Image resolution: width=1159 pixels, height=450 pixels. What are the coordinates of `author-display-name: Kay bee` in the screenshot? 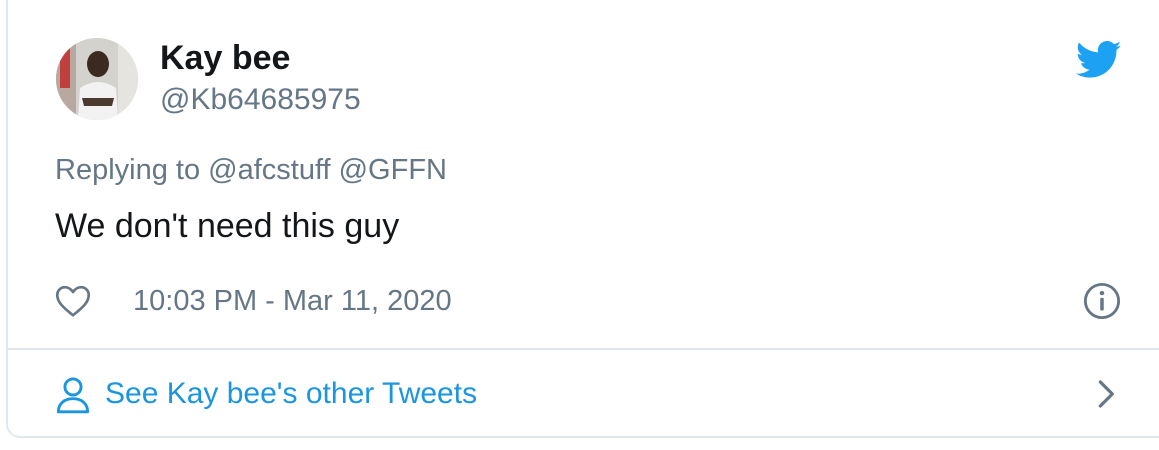 It's located at (225, 58).